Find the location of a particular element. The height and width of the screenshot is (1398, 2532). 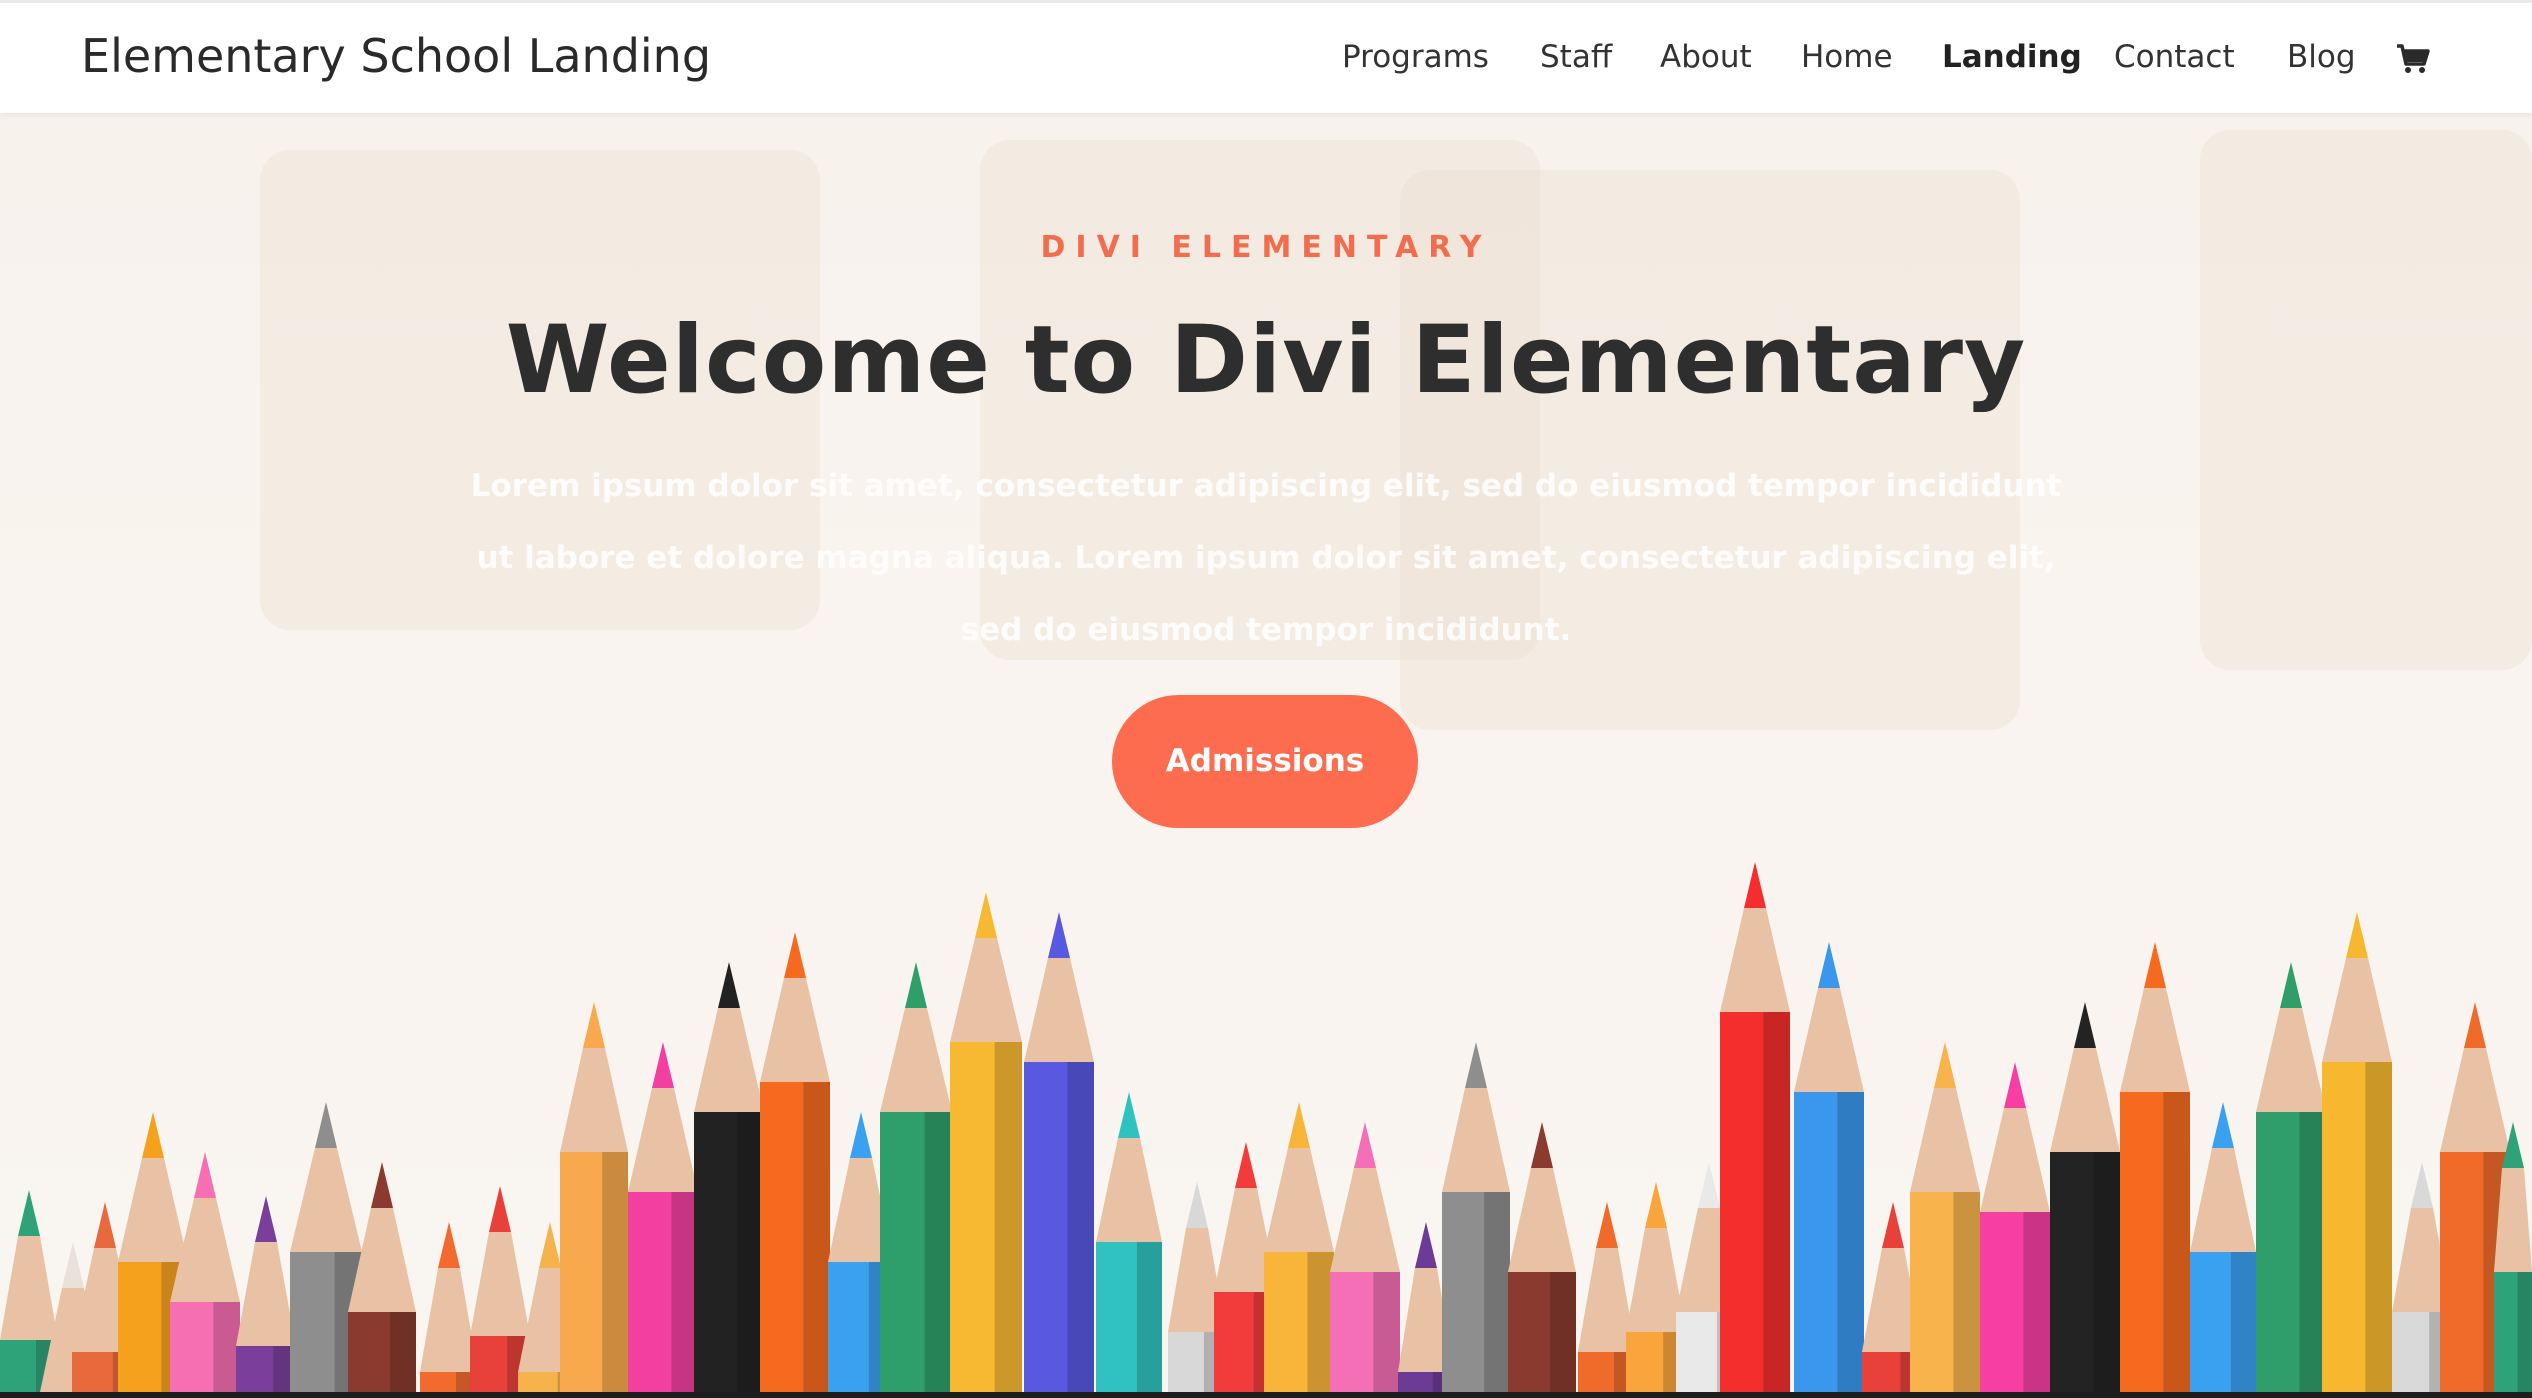

shopping-cart-icon is located at coordinates (2413, 59).